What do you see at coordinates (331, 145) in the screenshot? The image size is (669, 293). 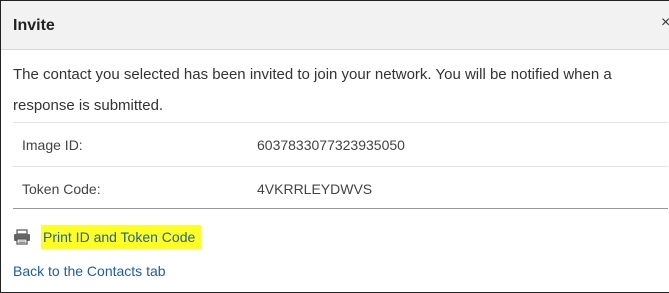 I see `image-id-value: 6037833077323935050` at bounding box center [331, 145].